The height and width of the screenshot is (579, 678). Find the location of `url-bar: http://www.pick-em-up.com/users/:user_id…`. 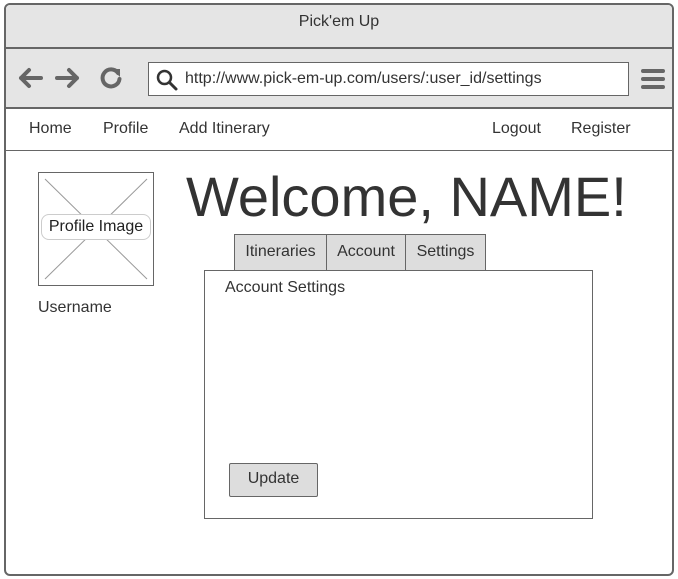

url-bar: http://www.pick-em-up.com/users/:user_id… is located at coordinates (388, 79).